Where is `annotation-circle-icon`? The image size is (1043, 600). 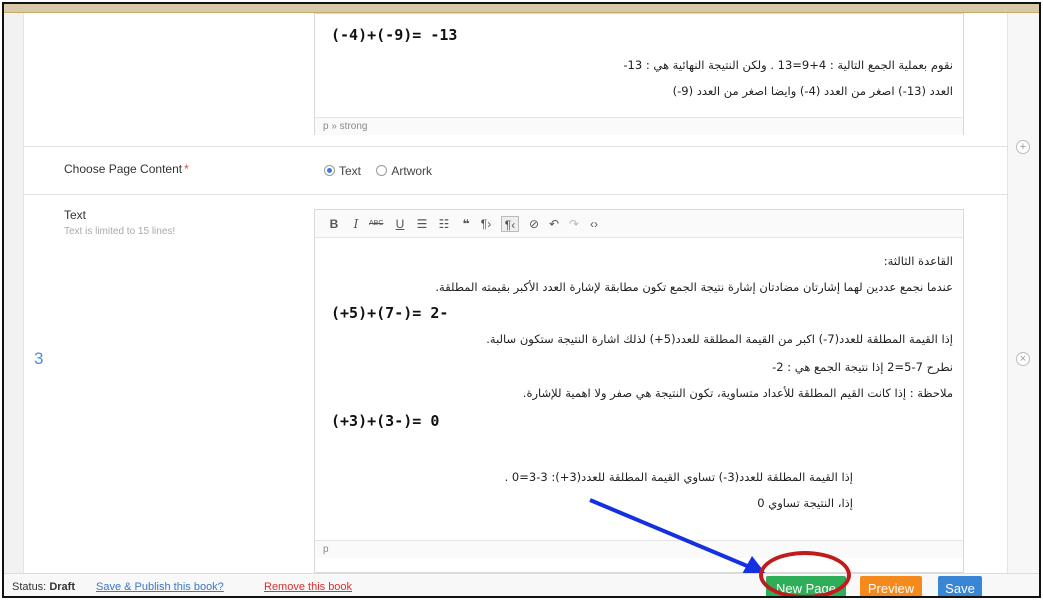 annotation-circle-icon is located at coordinates (805, 573).